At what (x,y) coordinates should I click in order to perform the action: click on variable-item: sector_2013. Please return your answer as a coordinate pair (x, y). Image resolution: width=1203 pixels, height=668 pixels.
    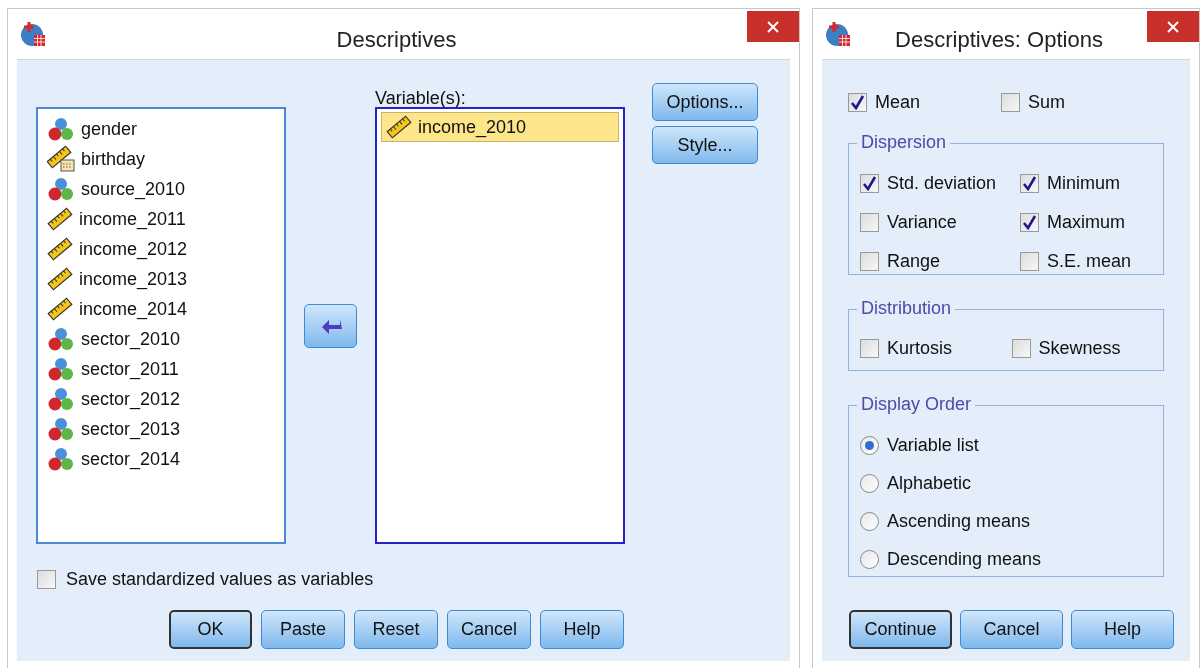
    Looking at the image, I should click on (163, 429).